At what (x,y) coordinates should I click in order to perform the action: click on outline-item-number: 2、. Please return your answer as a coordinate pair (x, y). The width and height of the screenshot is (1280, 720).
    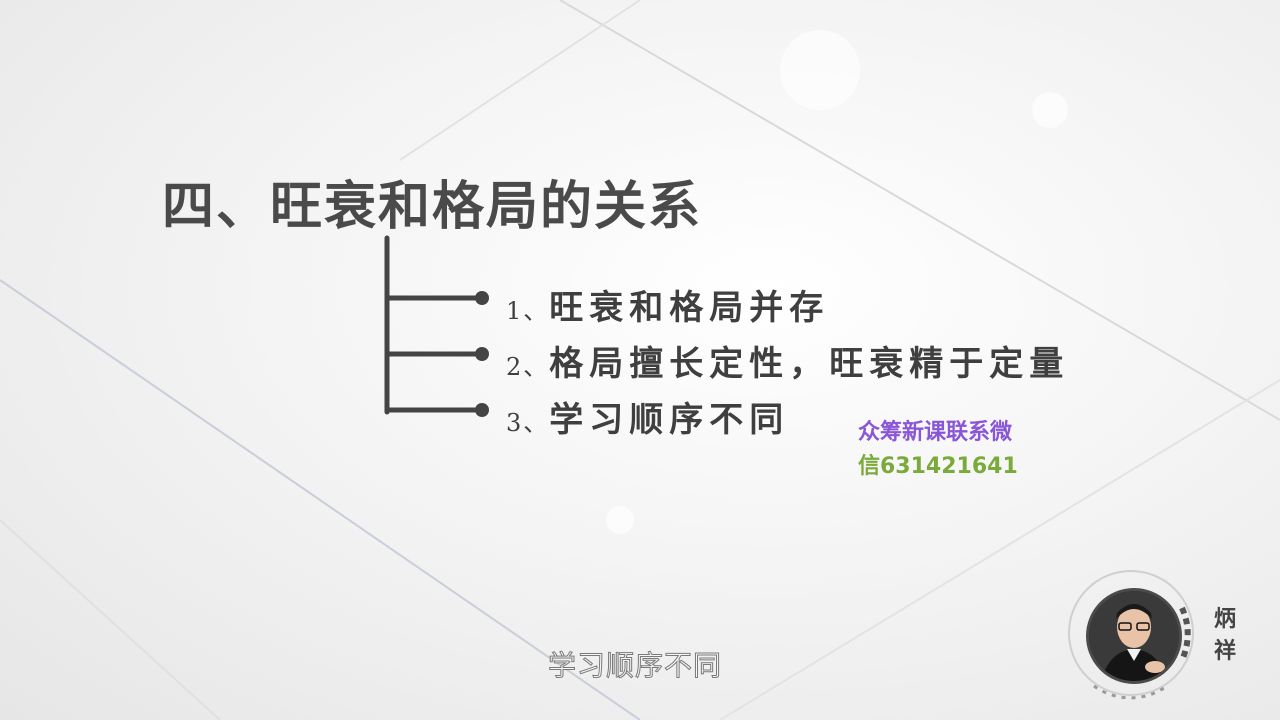
    Looking at the image, I should click on (528, 367).